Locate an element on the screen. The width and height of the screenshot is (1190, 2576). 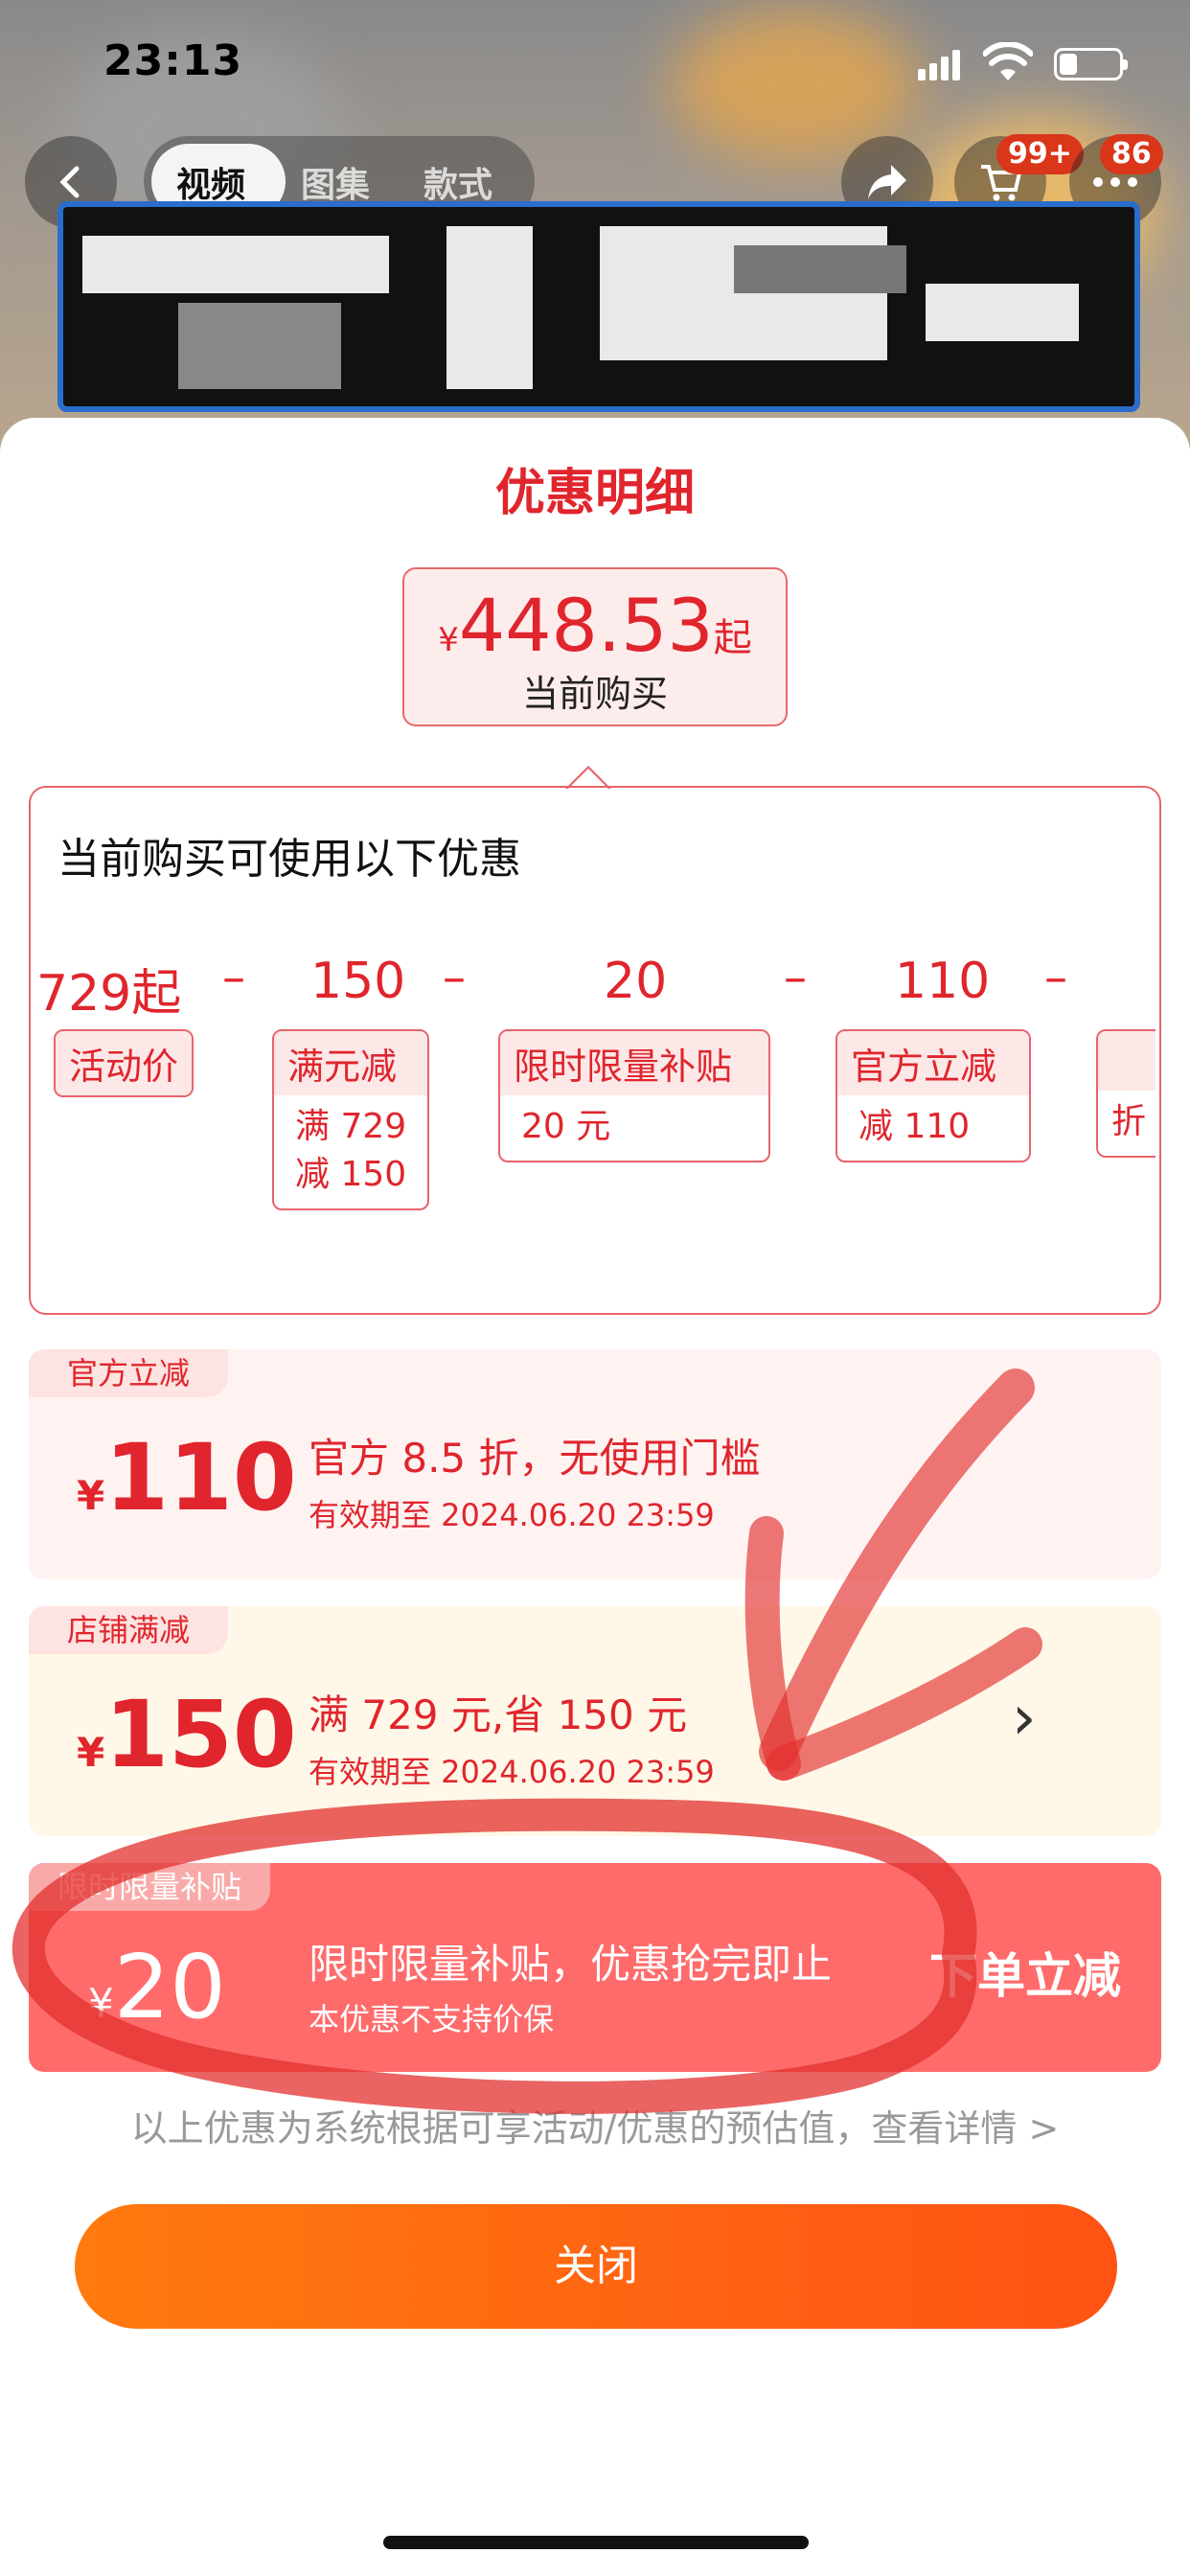
tab-video: 视频 is located at coordinates (210, 182).